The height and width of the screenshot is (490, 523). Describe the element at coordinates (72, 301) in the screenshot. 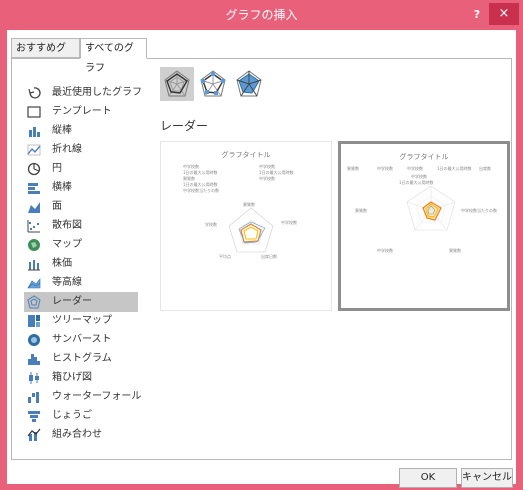

I see `sidebar-item-label: レーダー` at that location.